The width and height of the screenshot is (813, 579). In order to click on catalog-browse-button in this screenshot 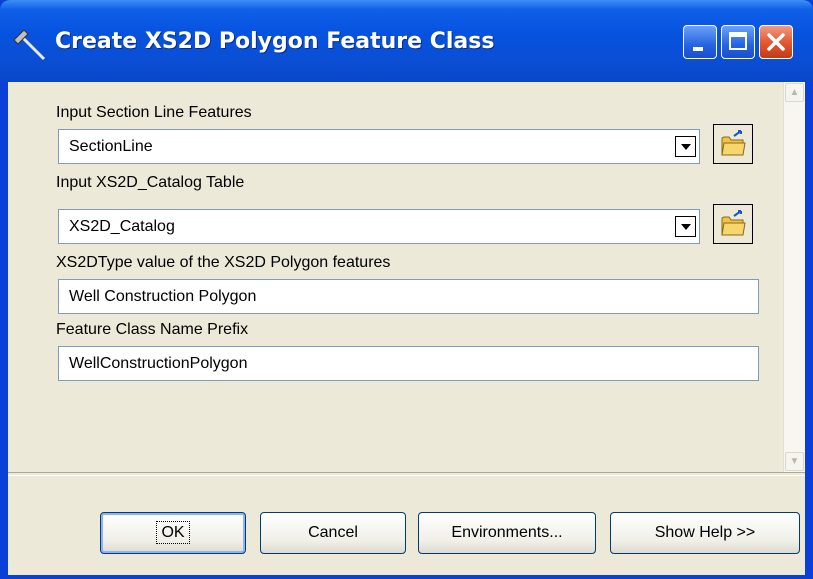, I will do `click(733, 224)`.